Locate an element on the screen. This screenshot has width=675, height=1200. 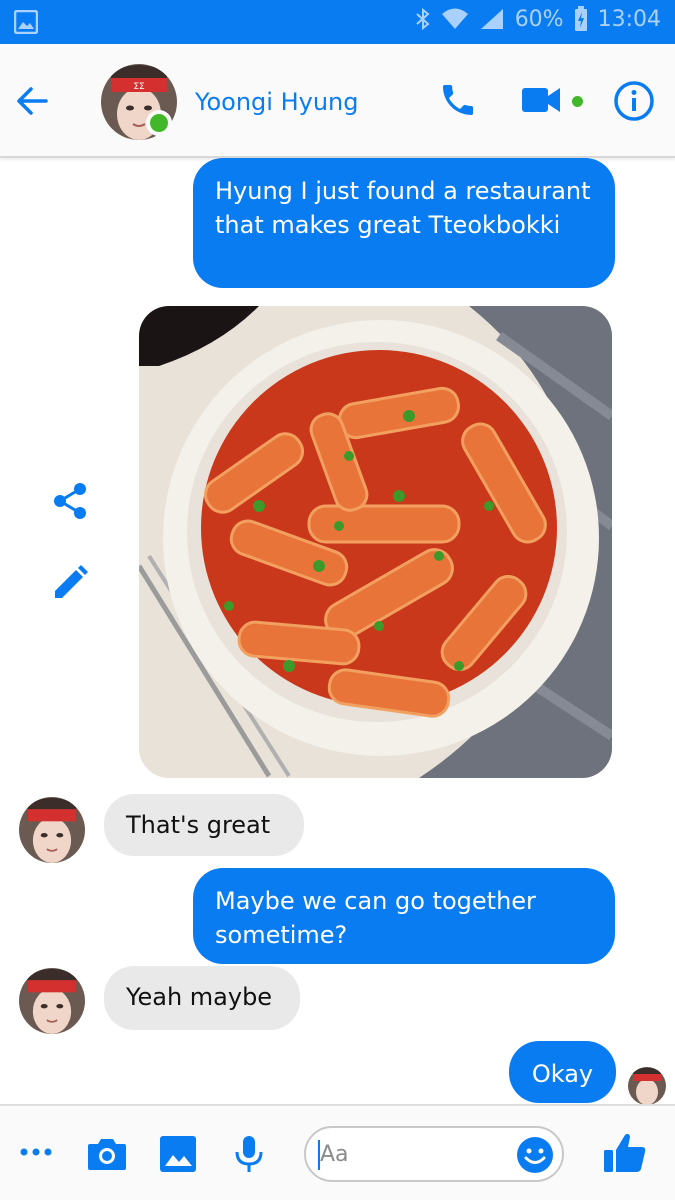
bluetooth-icon is located at coordinates (423, 19).